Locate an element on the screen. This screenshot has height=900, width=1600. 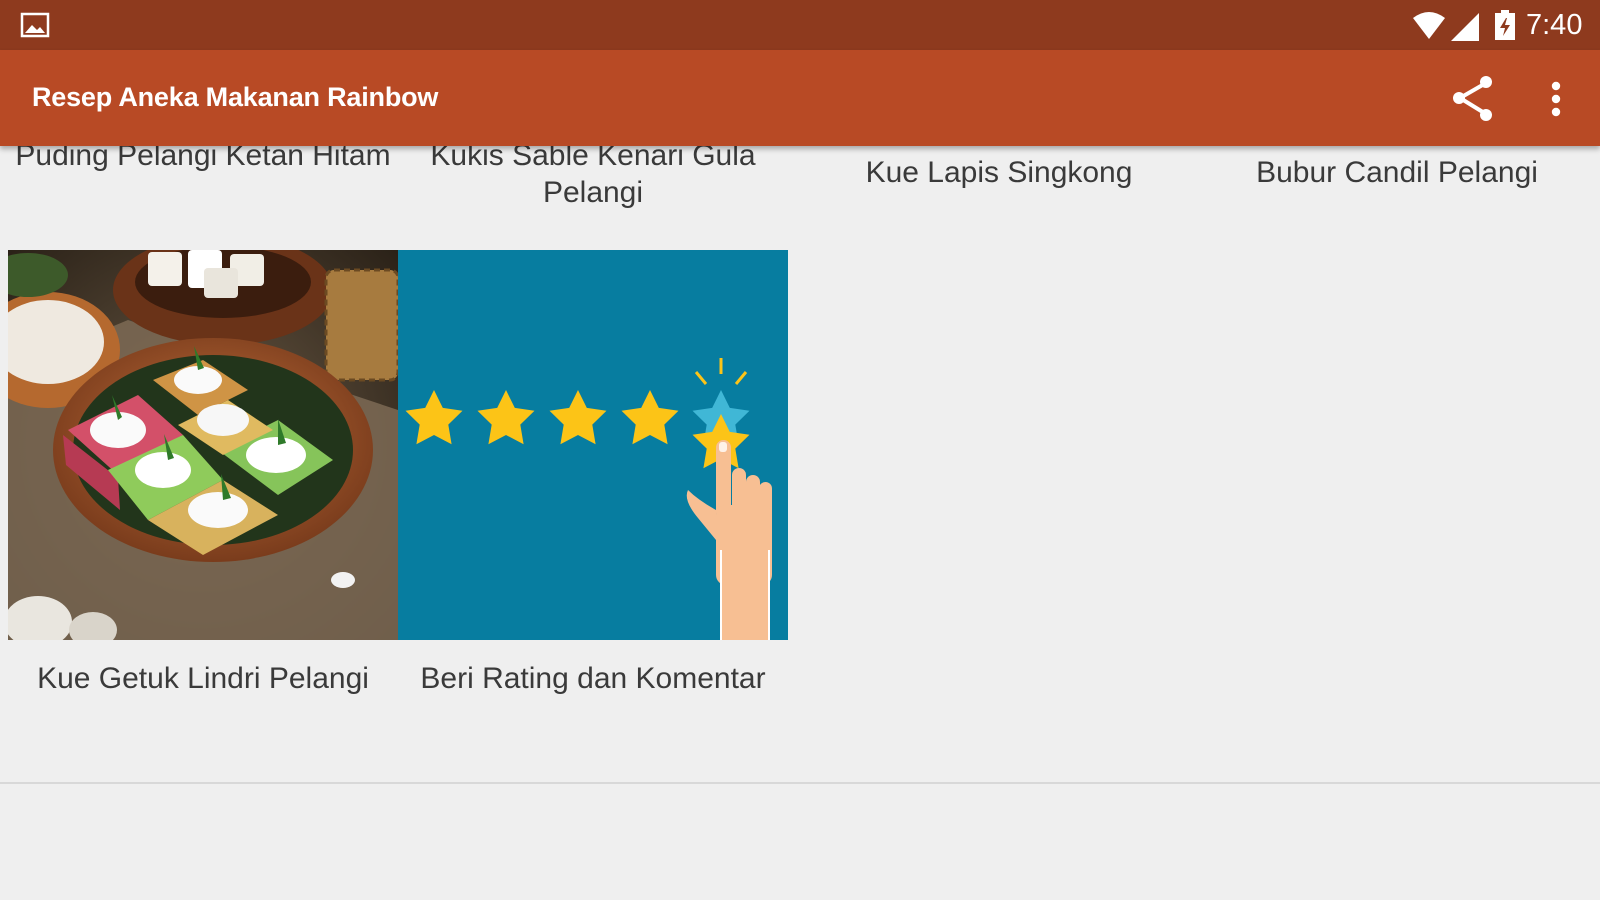
grid-item-kue-lapis-singkong: Kue Lapis Singkong is located at coordinates (999, 172).